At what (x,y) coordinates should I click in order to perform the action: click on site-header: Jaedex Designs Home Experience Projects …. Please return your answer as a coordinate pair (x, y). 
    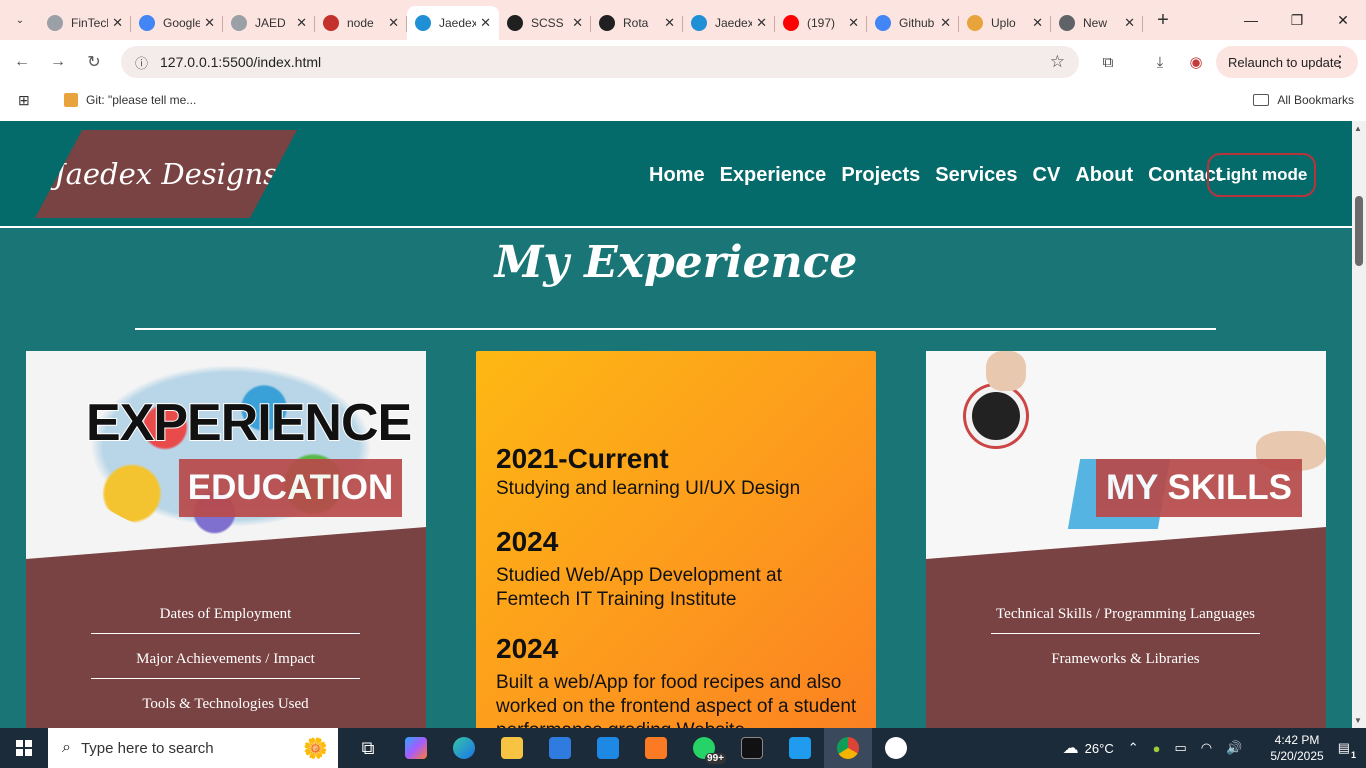
    Looking at the image, I should click on (676, 174).